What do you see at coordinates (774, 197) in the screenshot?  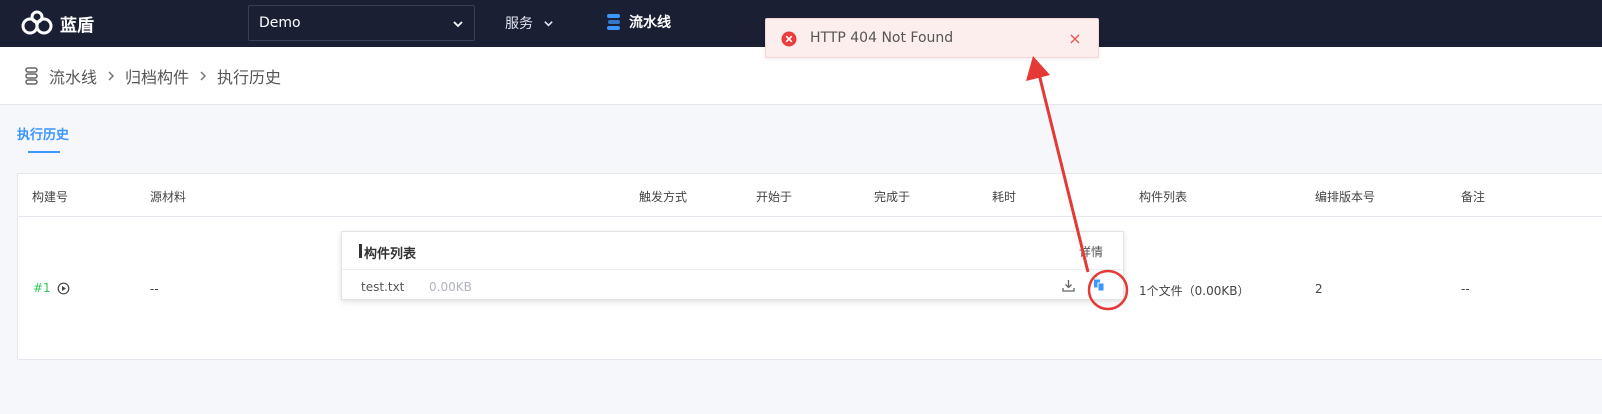 I see `header-start: 开始于` at bounding box center [774, 197].